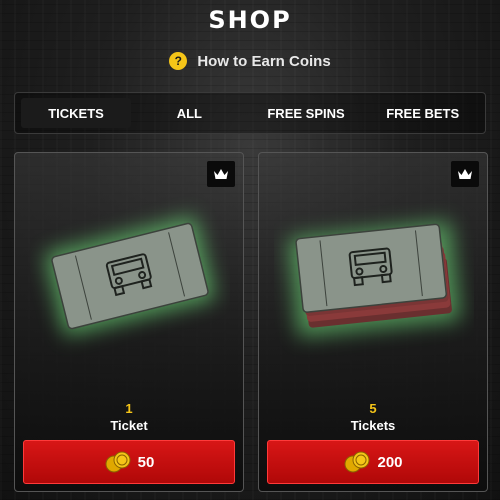 The image size is (500, 500). What do you see at coordinates (422, 113) in the screenshot?
I see `tab-free-bets: FREE BETS` at bounding box center [422, 113].